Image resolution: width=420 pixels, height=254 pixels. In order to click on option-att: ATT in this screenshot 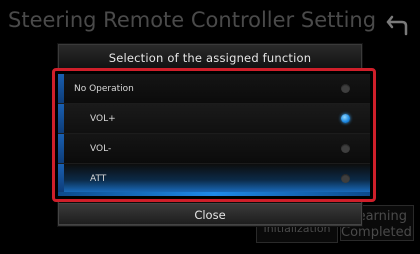, I will do `click(214, 179)`.